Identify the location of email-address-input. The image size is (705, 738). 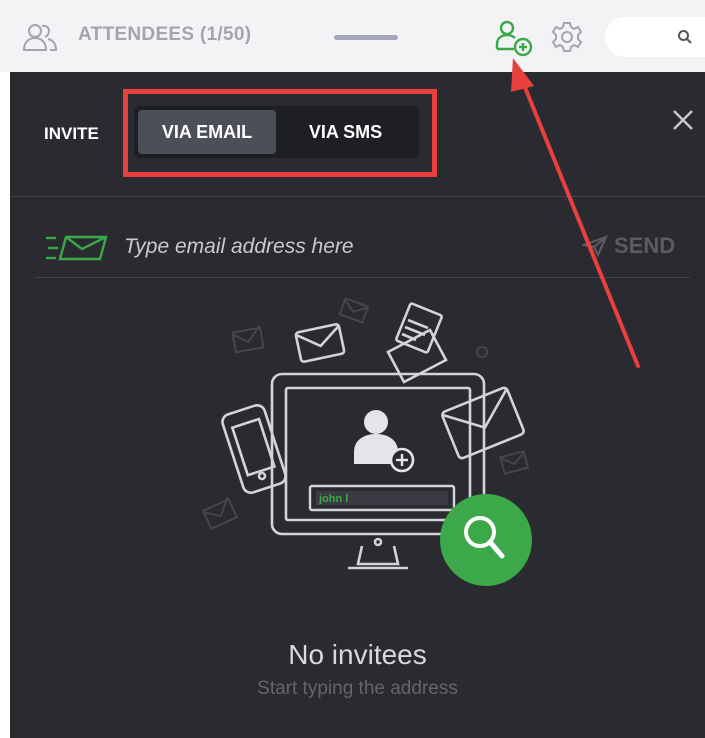
(344, 247).